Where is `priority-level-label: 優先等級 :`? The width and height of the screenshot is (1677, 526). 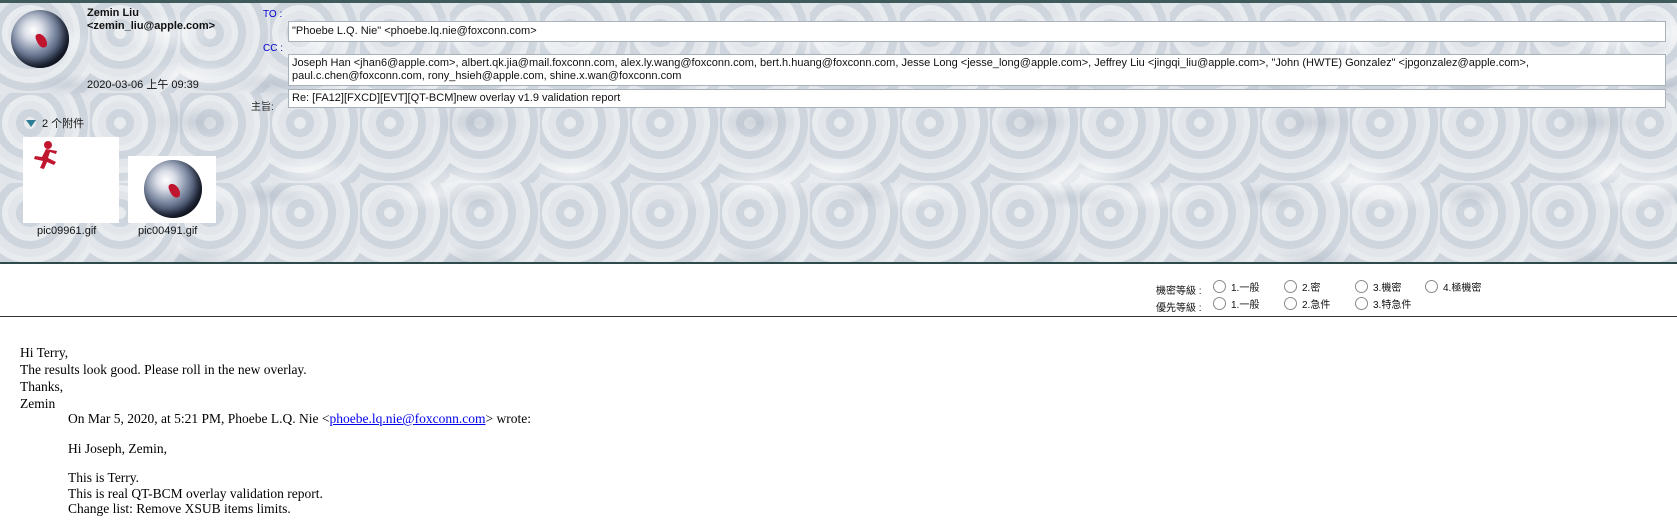
priority-level-label: 優先等級 : is located at coordinates (1179, 308).